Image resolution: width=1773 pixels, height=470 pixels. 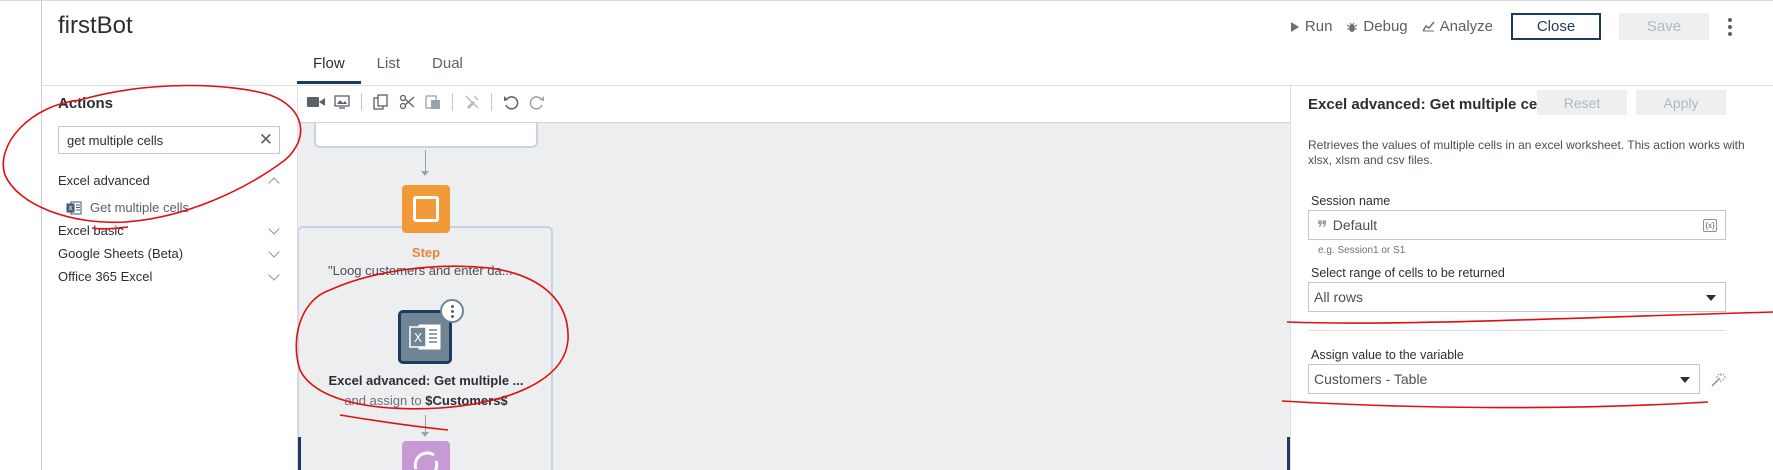 What do you see at coordinates (381, 102) in the screenshot?
I see `copy-icon` at bounding box center [381, 102].